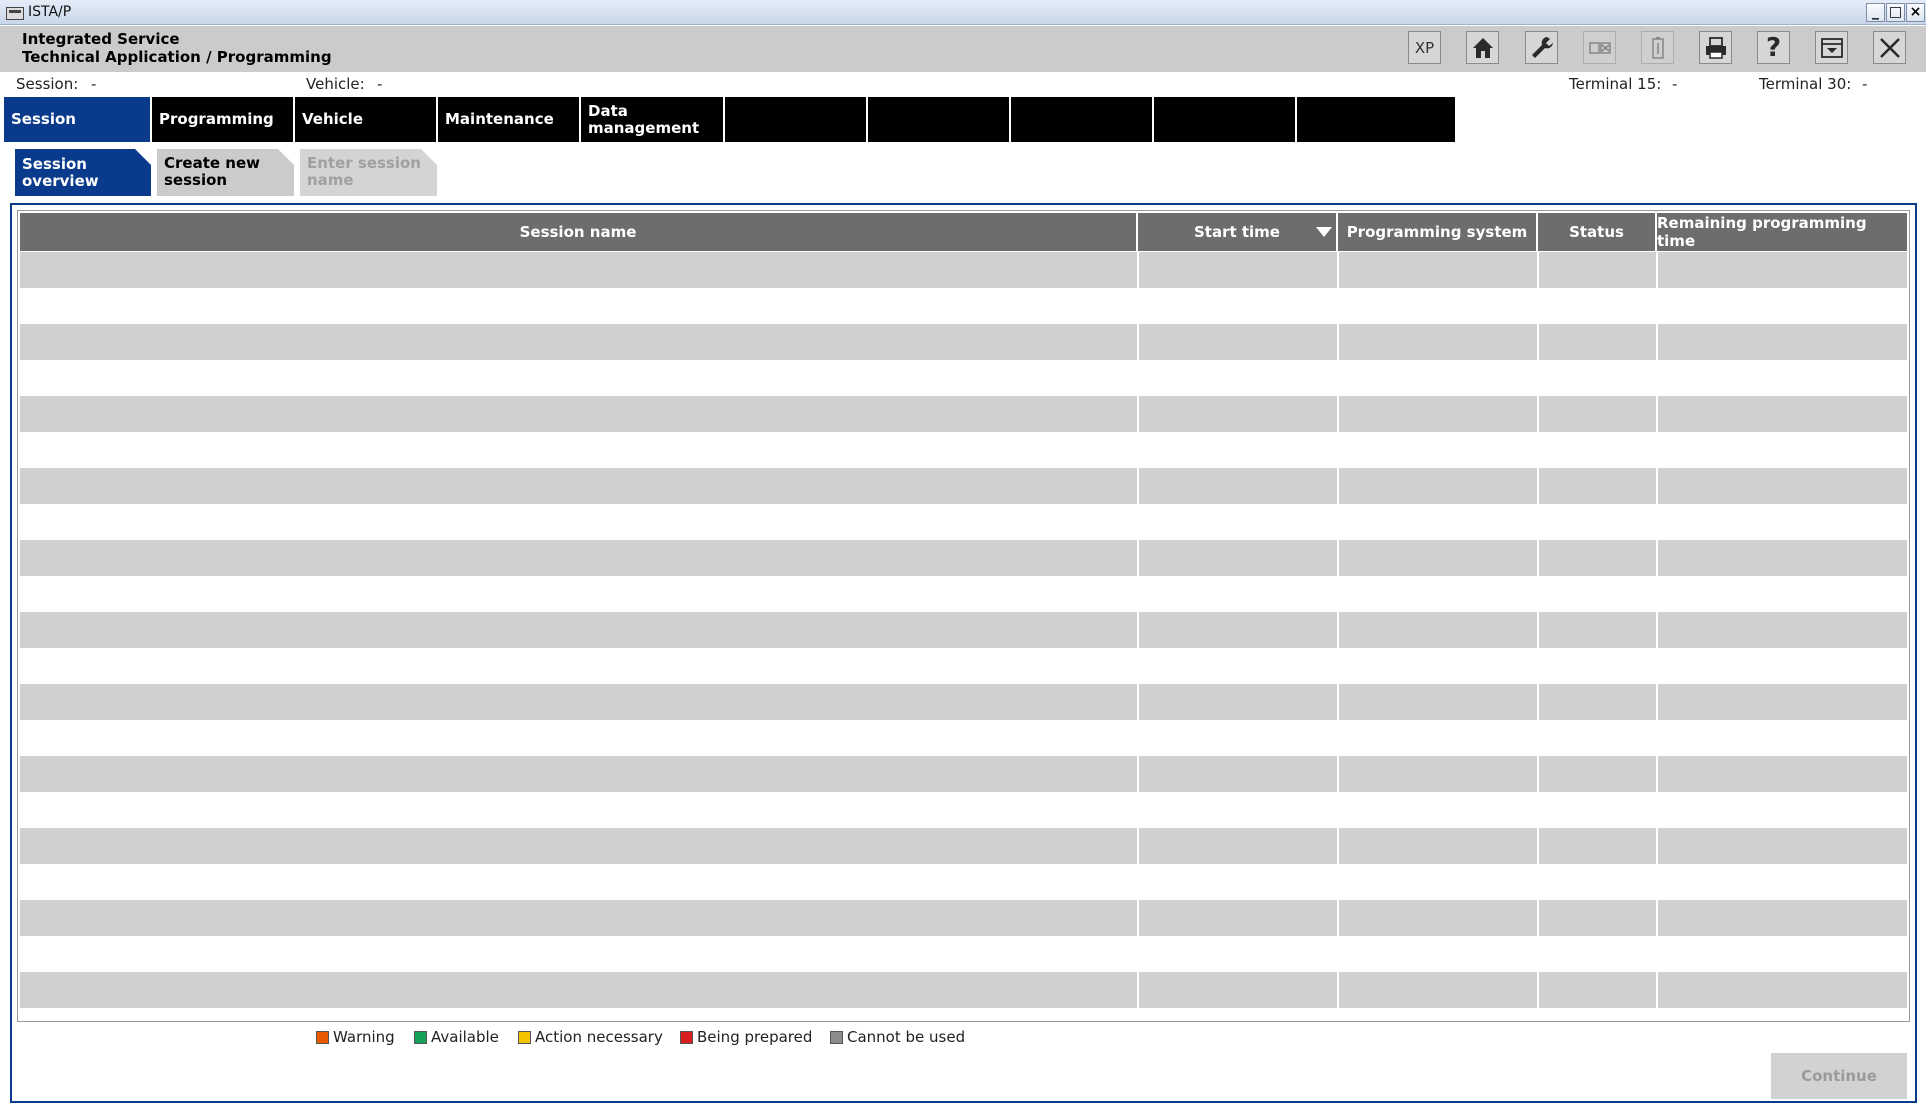 The image size is (1926, 1109). I want to click on vehicle-label: Vehicle:, so click(335, 84).